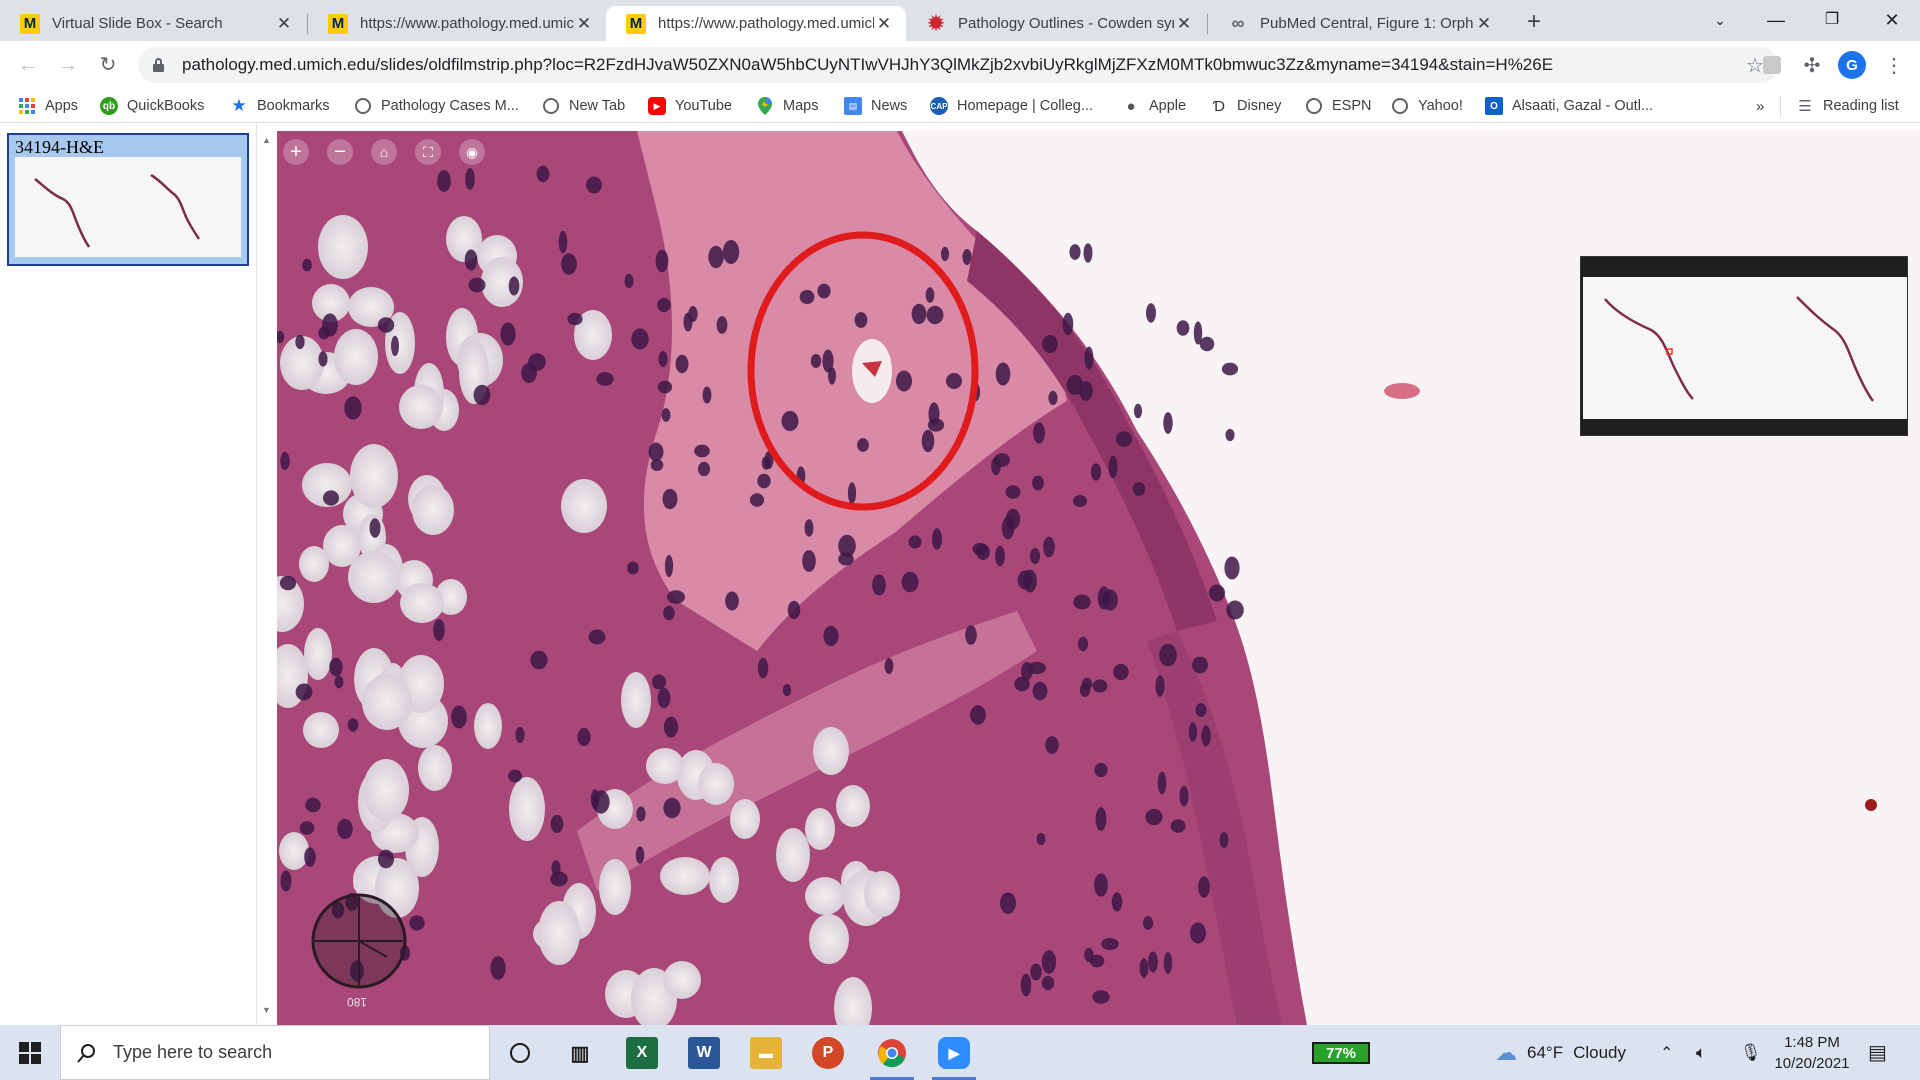  Describe the element at coordinates (279, 106) in the screenshot. I see `bookmark-bookmarks: ★ Bookmarks` at that location.